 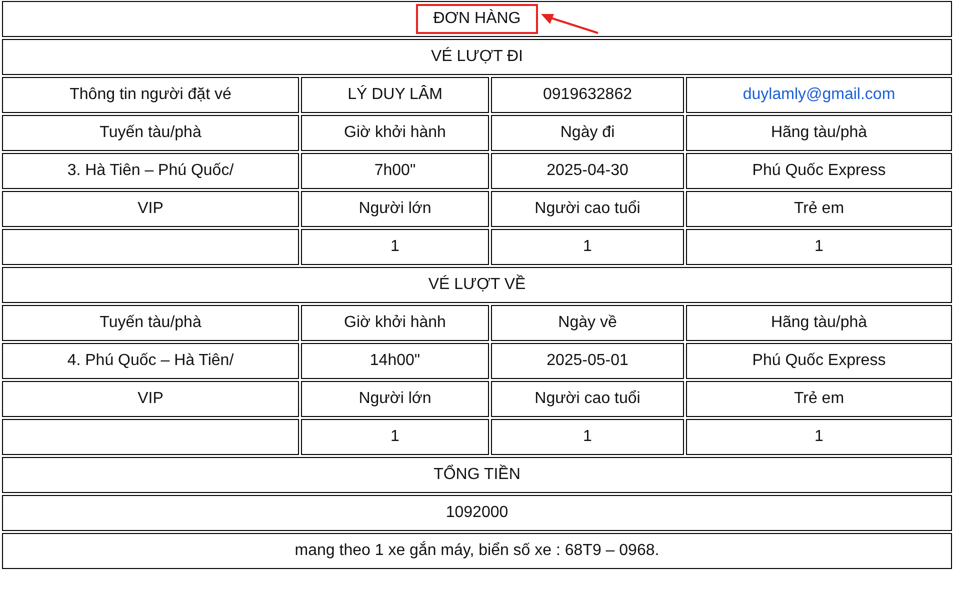 What do you see at coordinates (587, 171) in the screenshot?
I see `table-cell: 2025-04-30` at bounding box center [587, 171].